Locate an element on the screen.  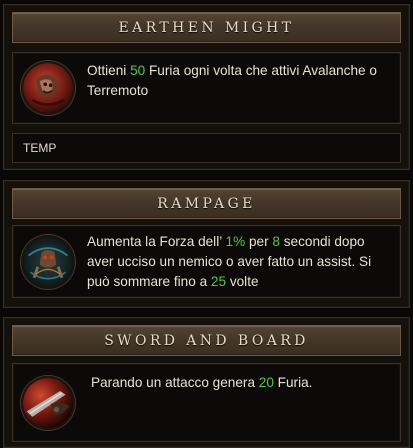
earthen-might-icon is located at coordinates (48, 88).